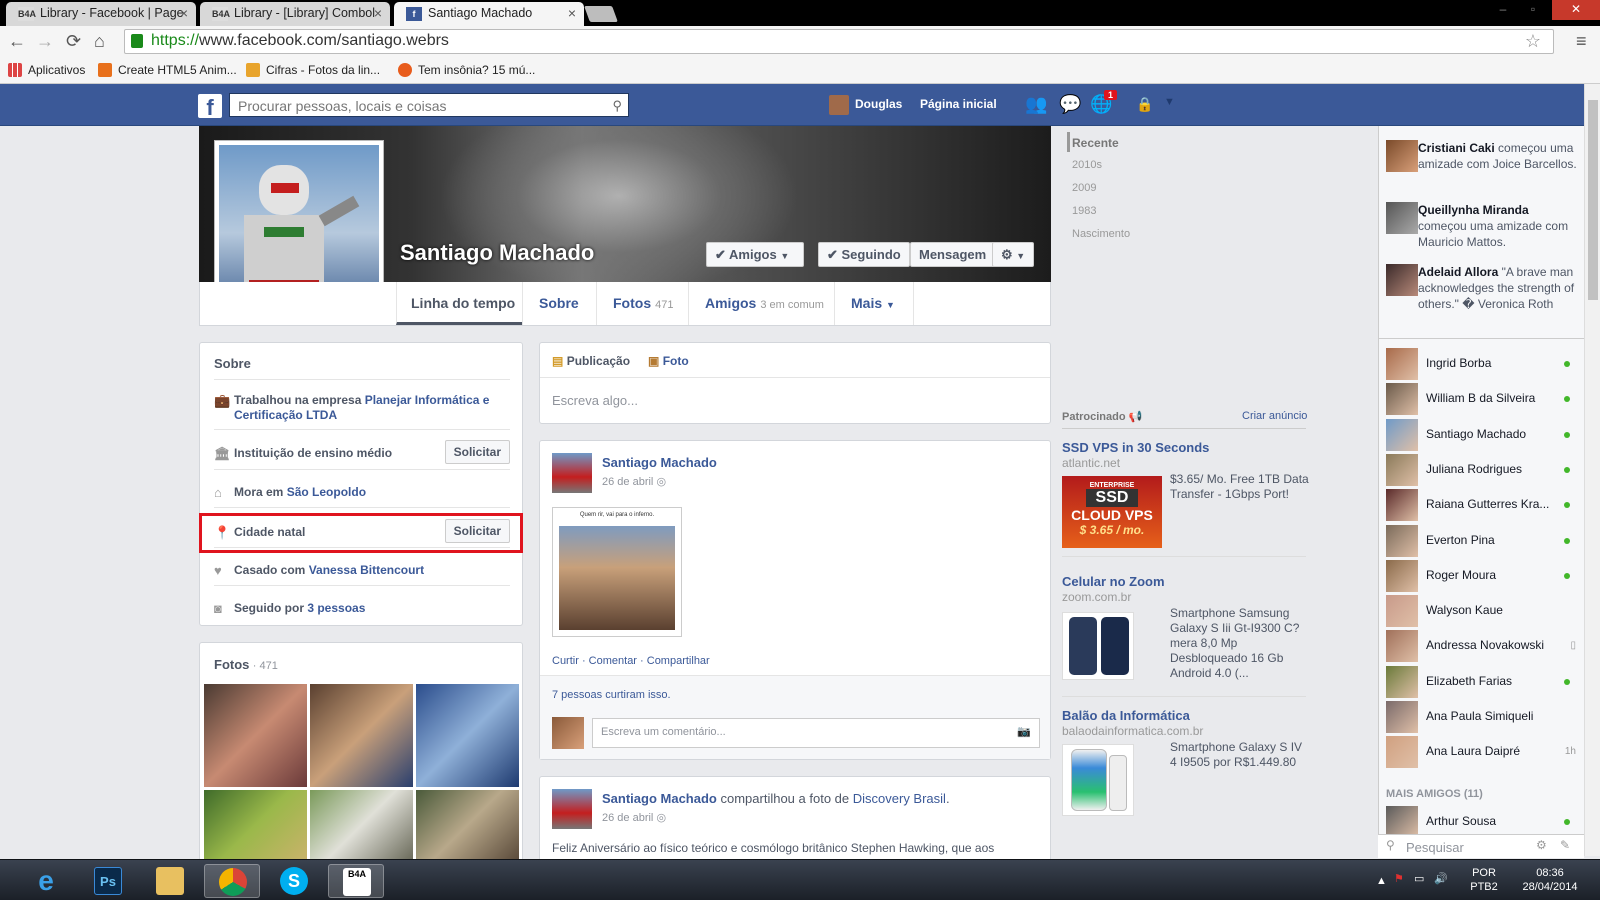 This screenshot has height=900, width=1600. What do you see at coordinates (210, 107) in the screenshot?
I see `facebook-logo-icon: f` at bounding box center [210, 107].